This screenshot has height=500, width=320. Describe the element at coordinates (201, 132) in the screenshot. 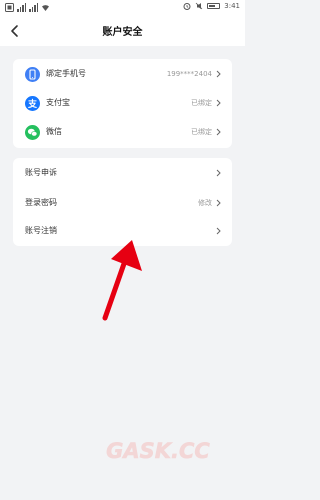

I see `row-wechat-value: 已绑定` at that location.